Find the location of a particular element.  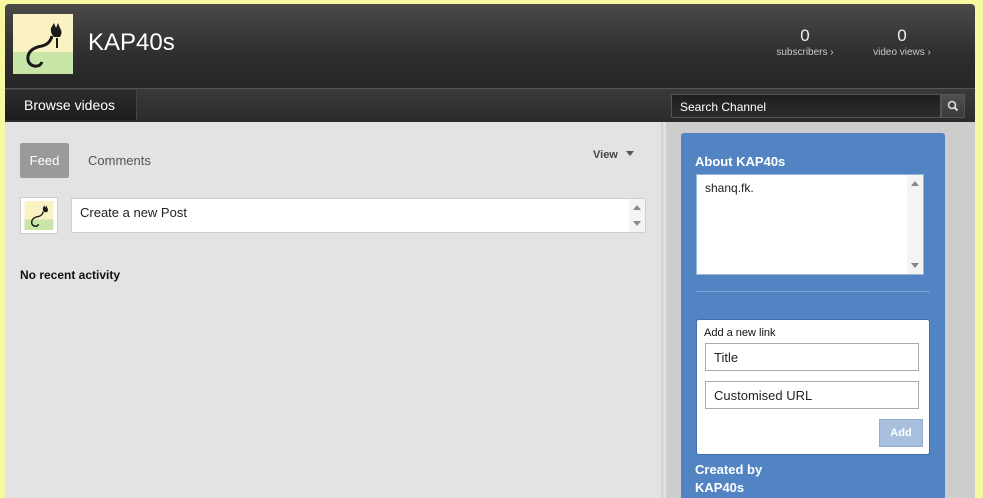

add-link-form: Add a new link Title Customised URL Add is located at coordinates (813, 387).